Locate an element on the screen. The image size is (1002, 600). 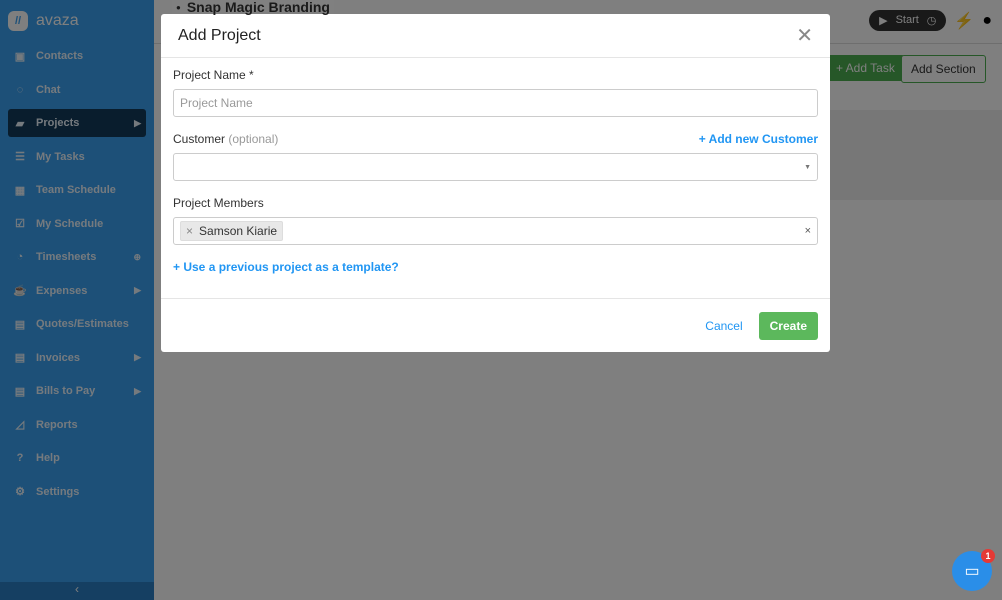
project-name-field is located at coordinates (495, 103).